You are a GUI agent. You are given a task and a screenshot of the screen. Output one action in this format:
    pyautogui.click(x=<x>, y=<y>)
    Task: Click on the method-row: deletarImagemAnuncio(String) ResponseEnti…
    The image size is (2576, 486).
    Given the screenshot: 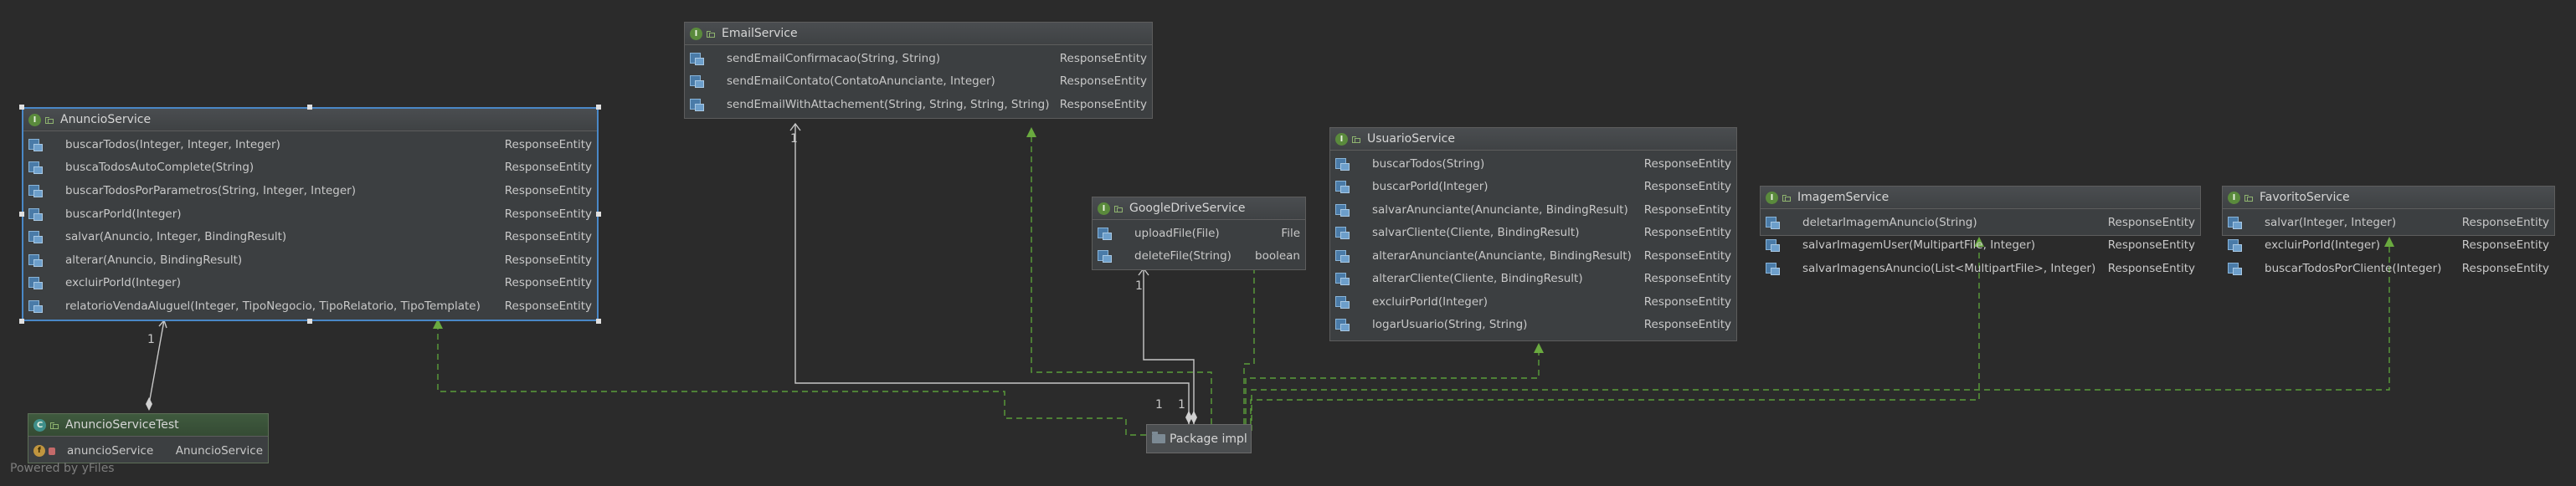 What is the action you would take?
    pyautogui.click(x=1980, y=222)
    